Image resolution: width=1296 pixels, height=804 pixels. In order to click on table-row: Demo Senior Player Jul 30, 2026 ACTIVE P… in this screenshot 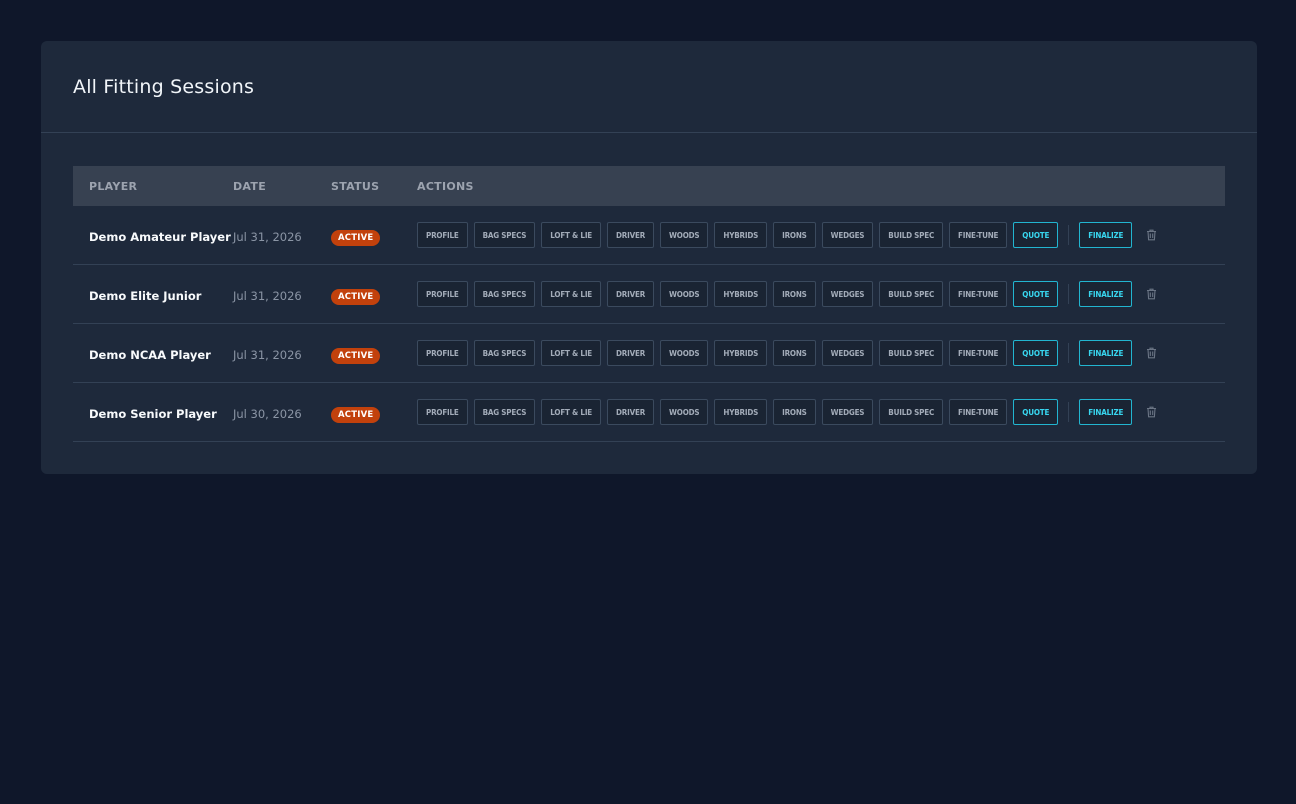, I will do `click(649, 412)`.